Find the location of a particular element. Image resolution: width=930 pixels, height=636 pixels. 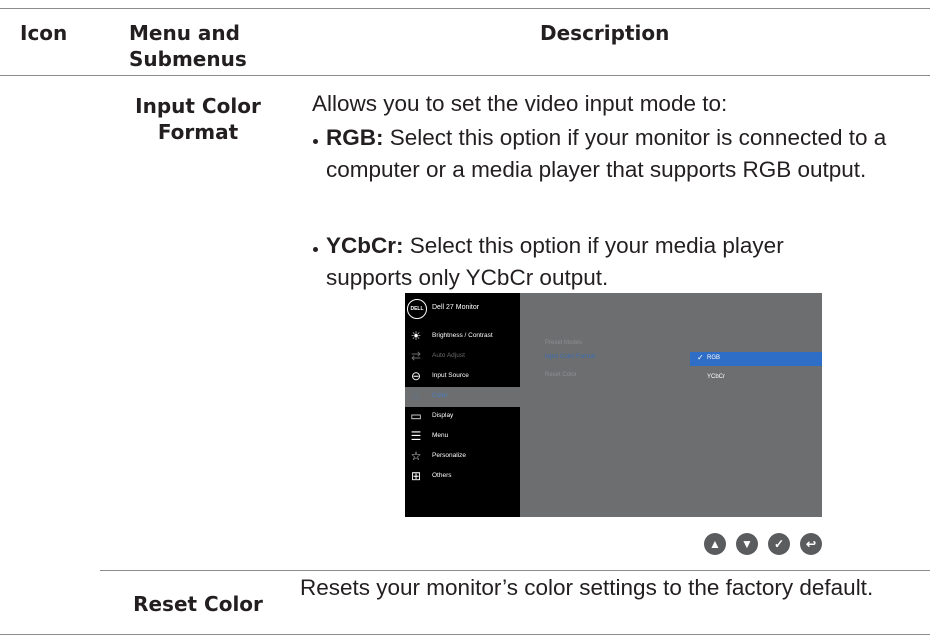

osd-item-input-source: ⊖ Input Source is located at coordinates (462, 377).